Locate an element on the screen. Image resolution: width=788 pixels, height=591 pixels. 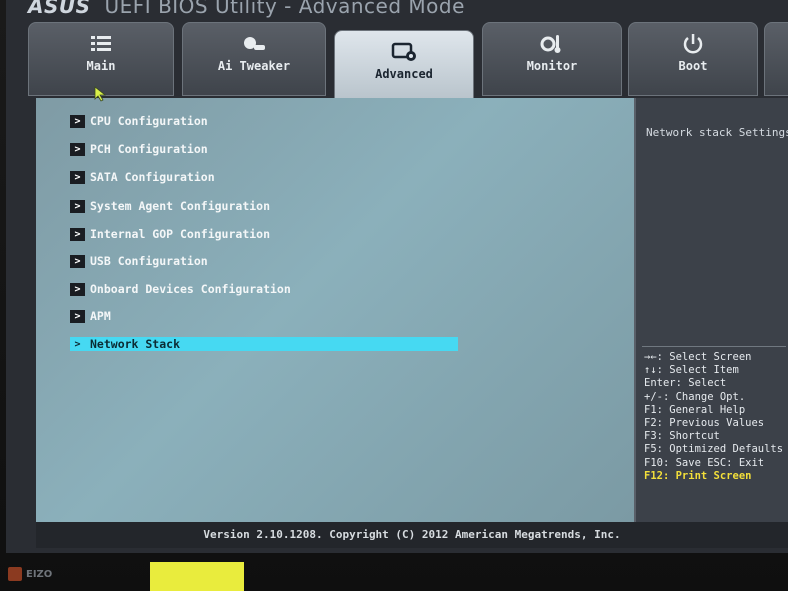
list-icon is located at coordinates (101, 43).